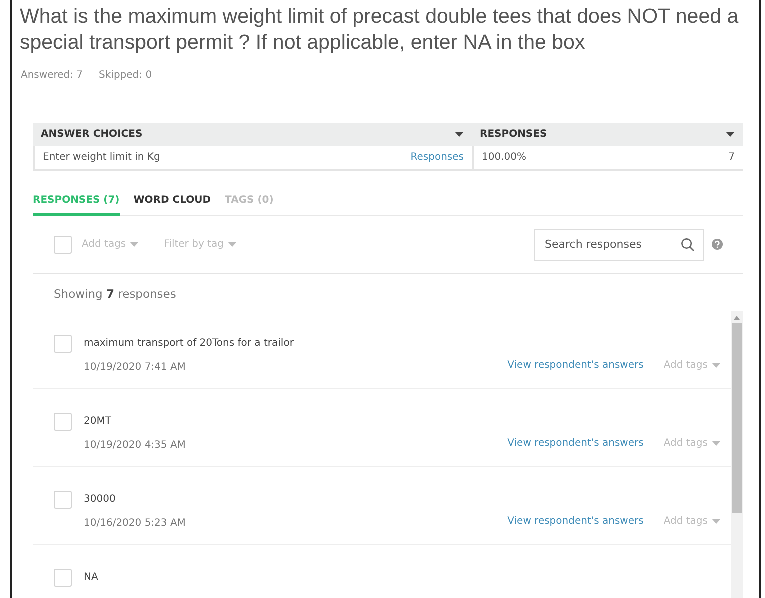 This screenshot has height=598, width=765. Describe the element at coordinates (380, 30) in the screenshot. I see `question-title: What is the maximum weight limit of precast double tees that does NOT need a special transport permit ? If not applicable, enter NA in the box` at that location.